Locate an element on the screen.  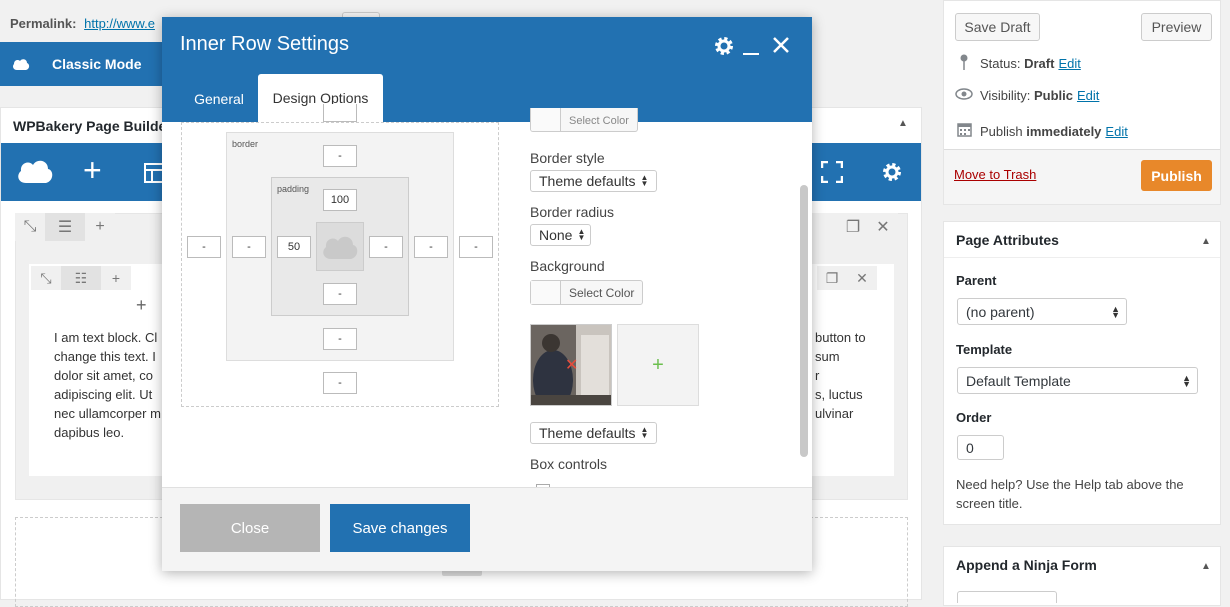
inner-row-delete-icon: ✕ is located at coordinates (862, 278).